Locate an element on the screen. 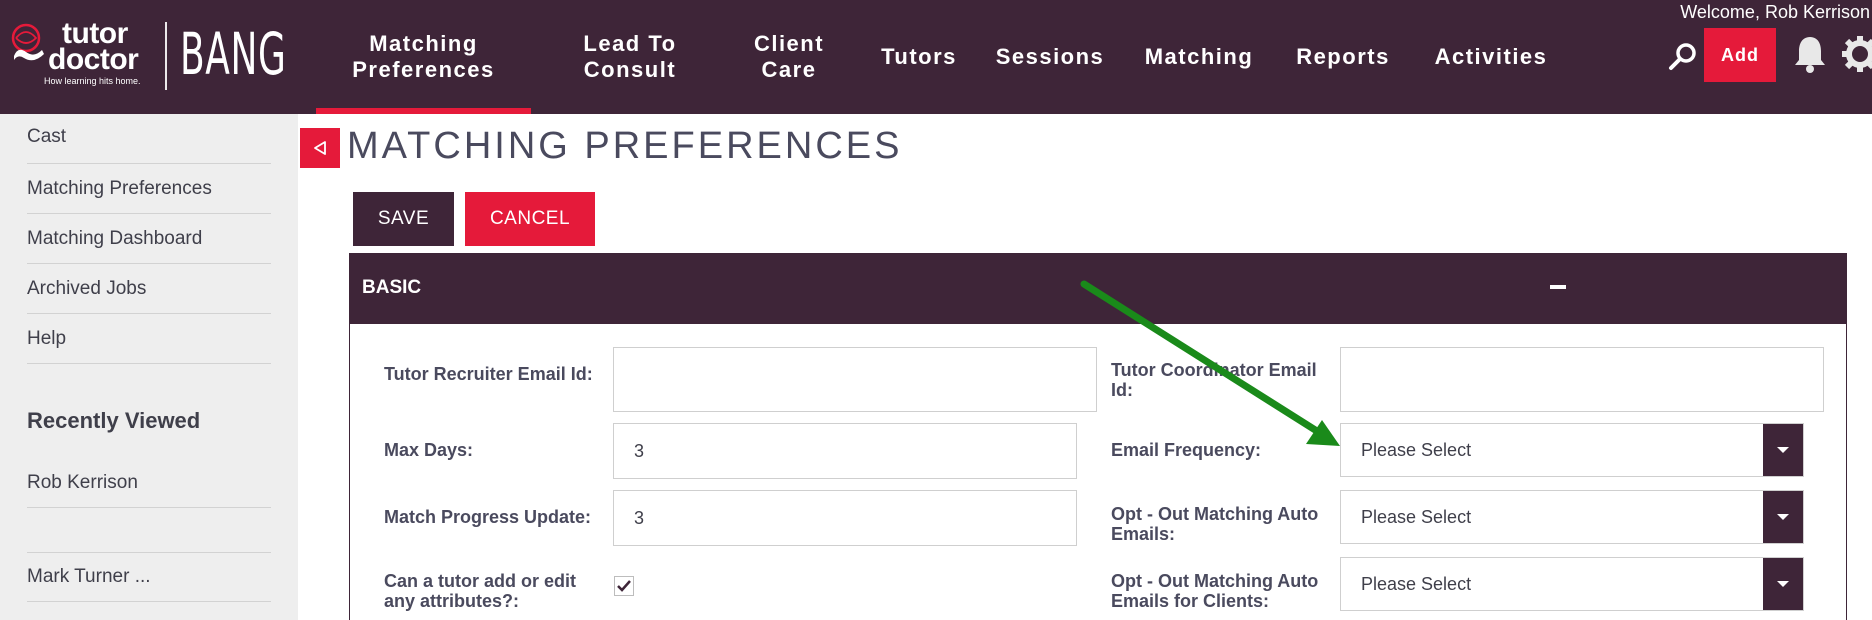  settings-button is located at coordinates (1856, 54).